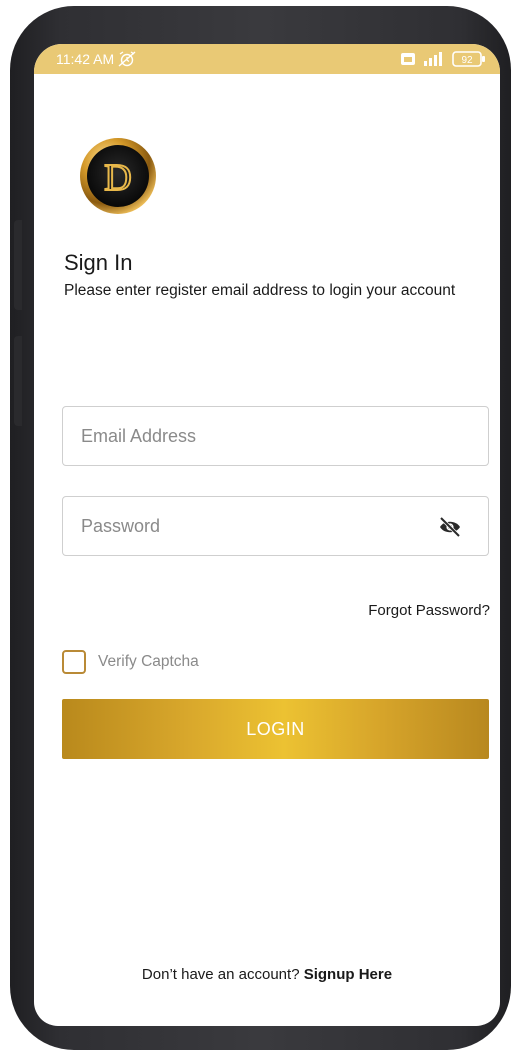  What do you see at coordinates (220, 974) in the screenshot?
I see `signup-prompt-text: Don’t have an account?` at bounding box center [220, 974].